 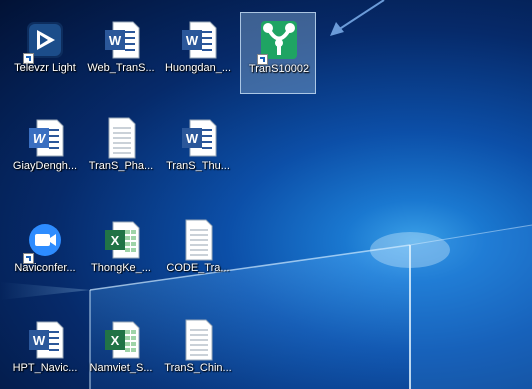 I want to click on desktop-icon-trans10002: TranS10002, so click(x=278, y=53).